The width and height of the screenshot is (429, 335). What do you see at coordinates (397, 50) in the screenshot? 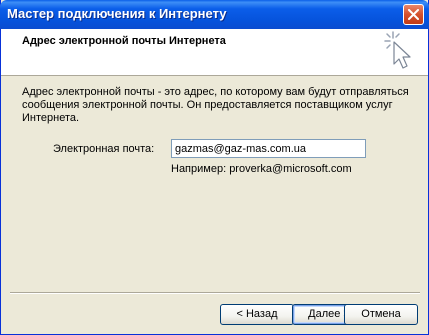
I see `wizard-cursor-icon` at bounding box center [397, 50].